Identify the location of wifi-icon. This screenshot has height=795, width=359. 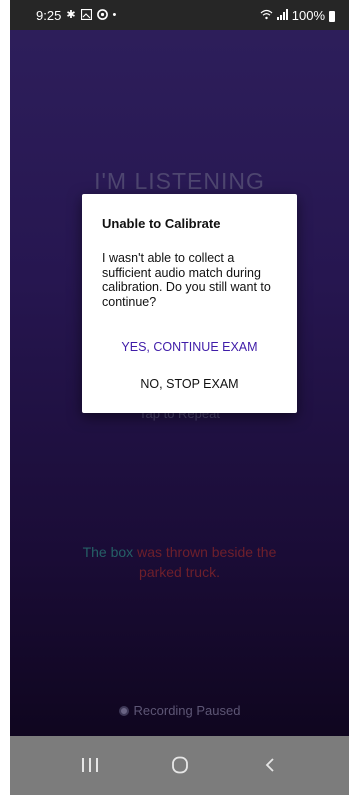
(266, 15).